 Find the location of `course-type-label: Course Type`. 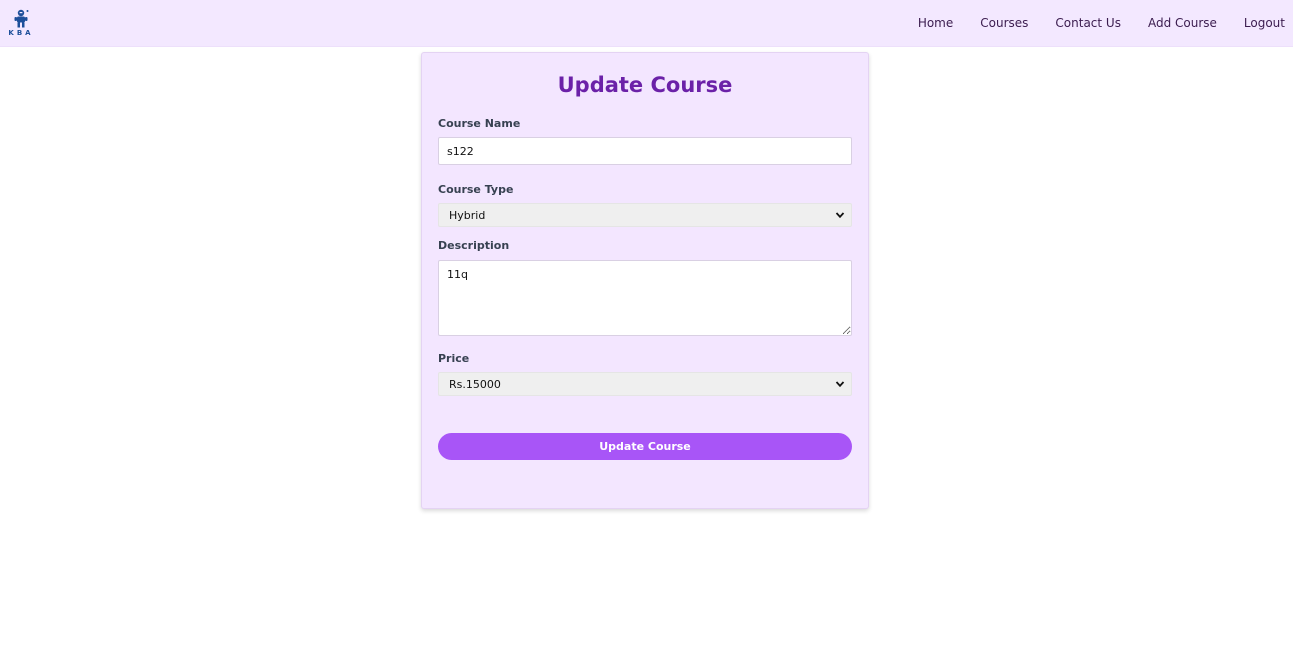

course-type-label: Course Type is located at coordinates (476, 189).